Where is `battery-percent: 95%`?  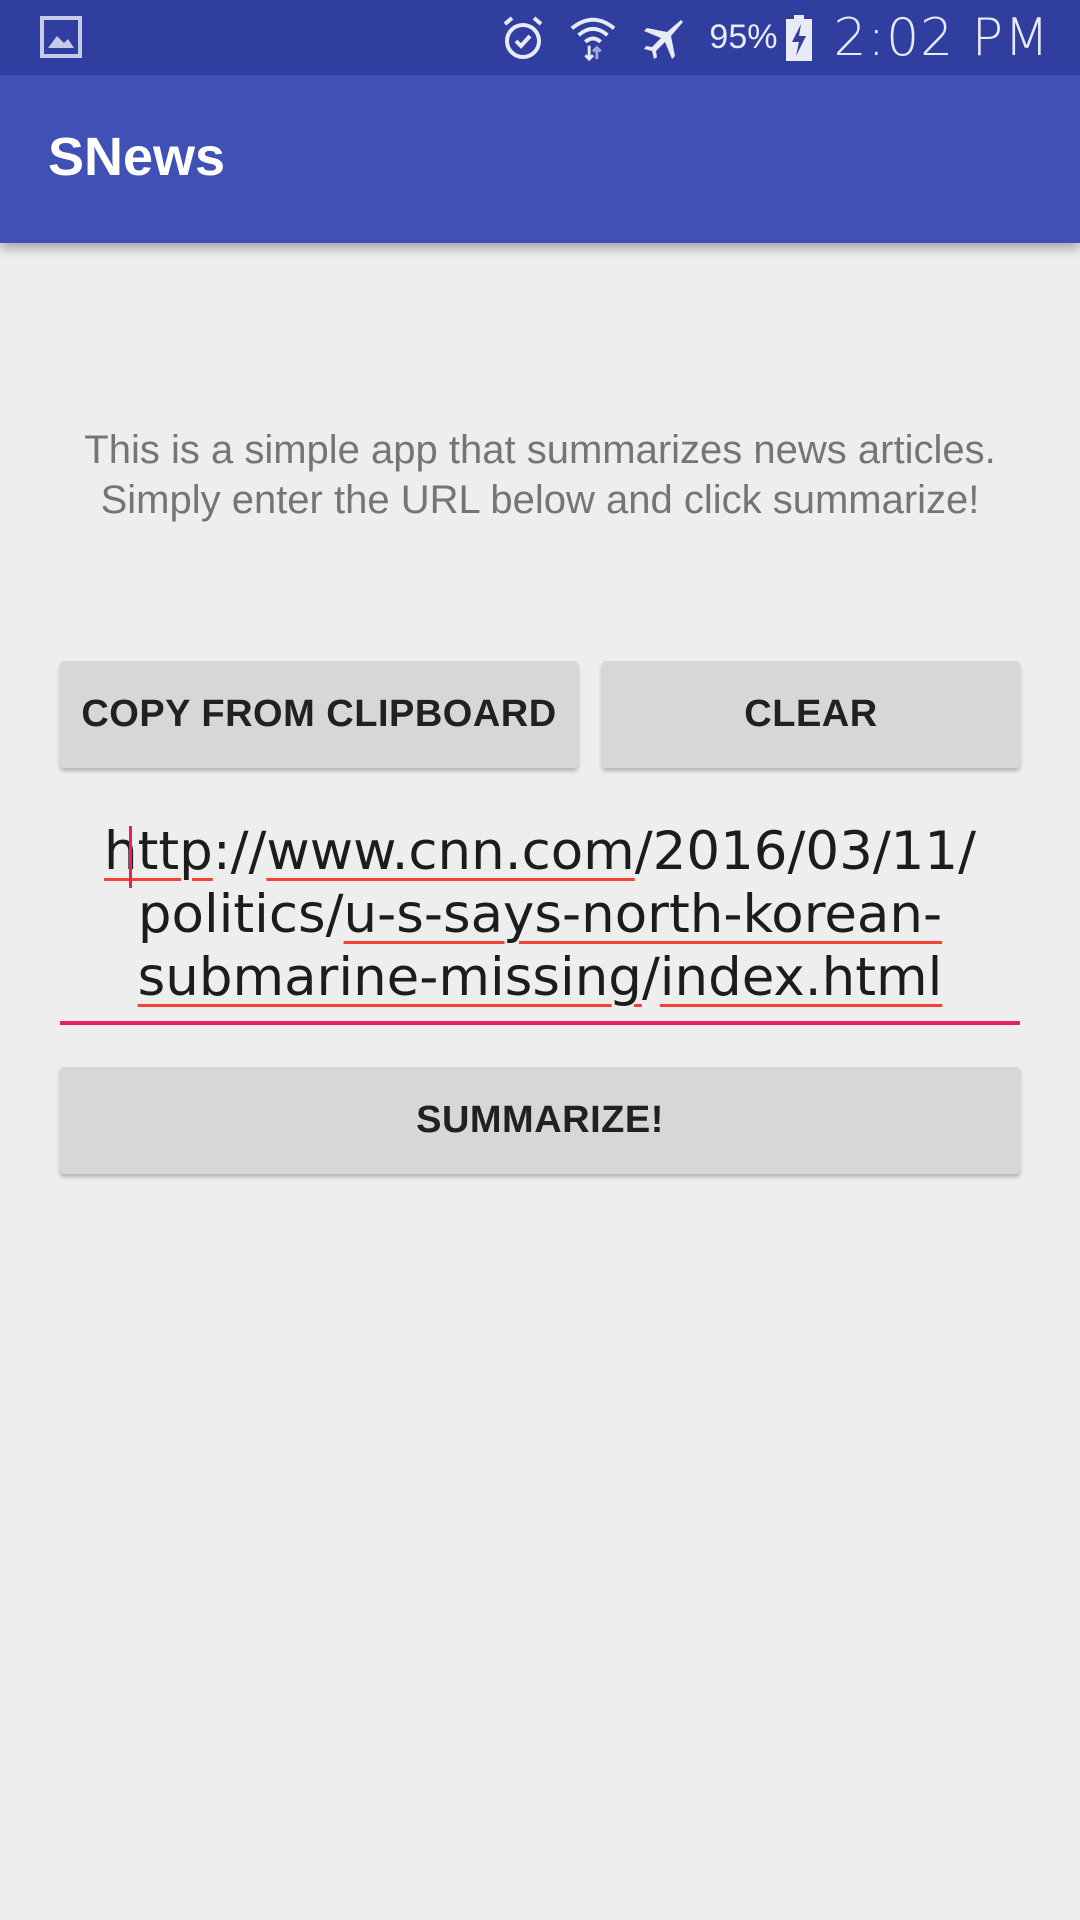 battery-percent: 95% is located at coordinates (743, 37).